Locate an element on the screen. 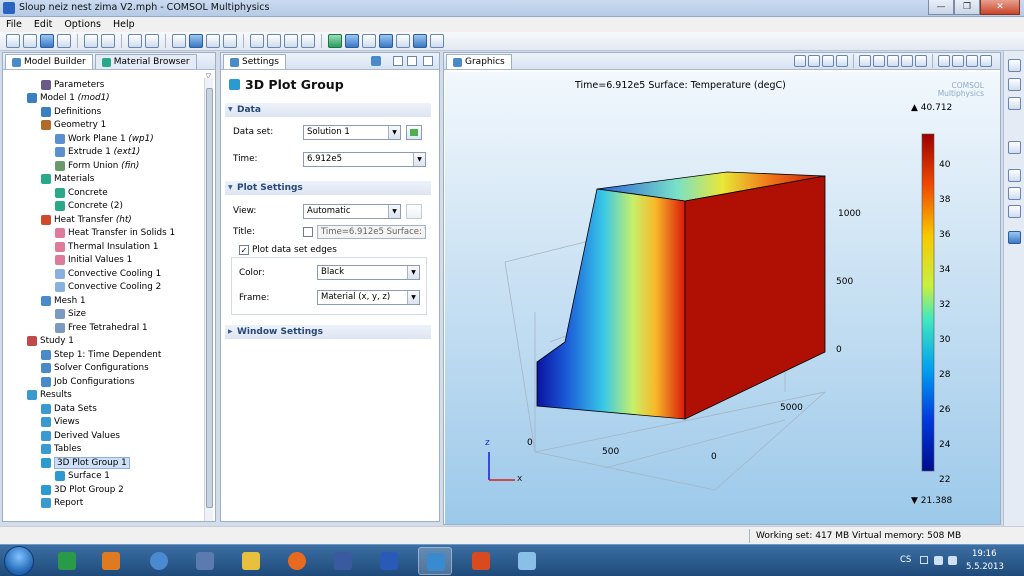 This screenshot has height=576, width=1024. taskbar-app-paint is located at coordinates (527, 561).